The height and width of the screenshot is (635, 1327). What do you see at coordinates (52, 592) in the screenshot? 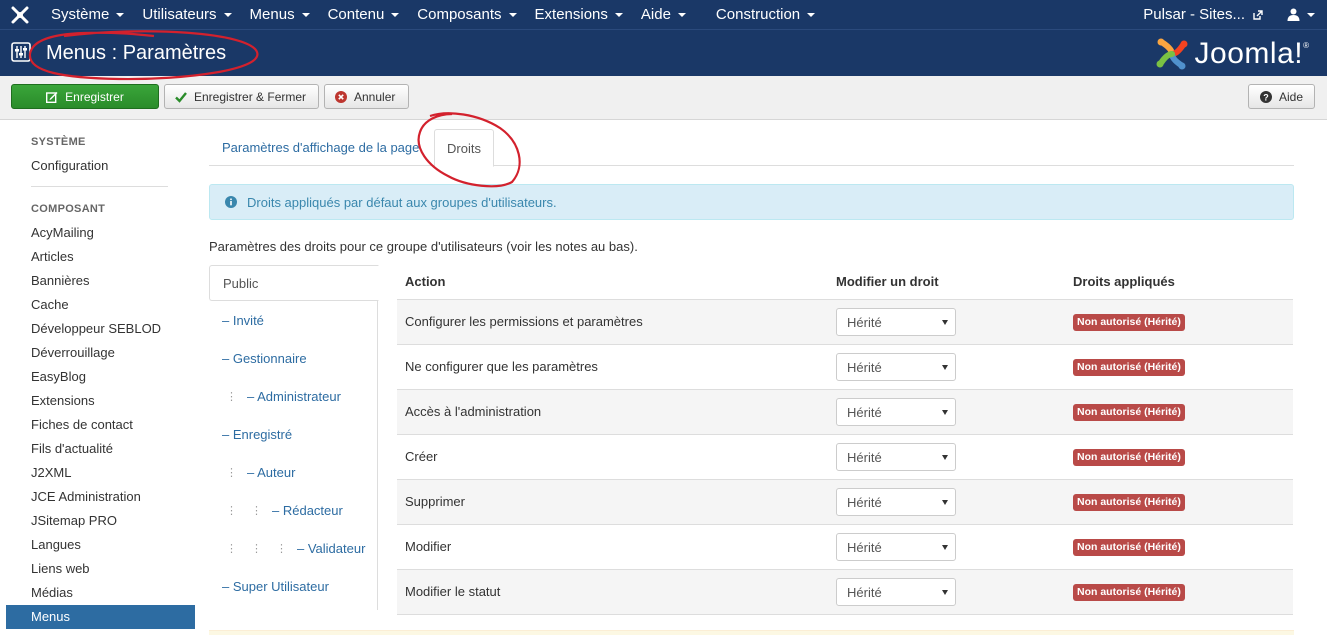
I see `sidebar-item-medias: Médias` at bounding box center [52, 592].